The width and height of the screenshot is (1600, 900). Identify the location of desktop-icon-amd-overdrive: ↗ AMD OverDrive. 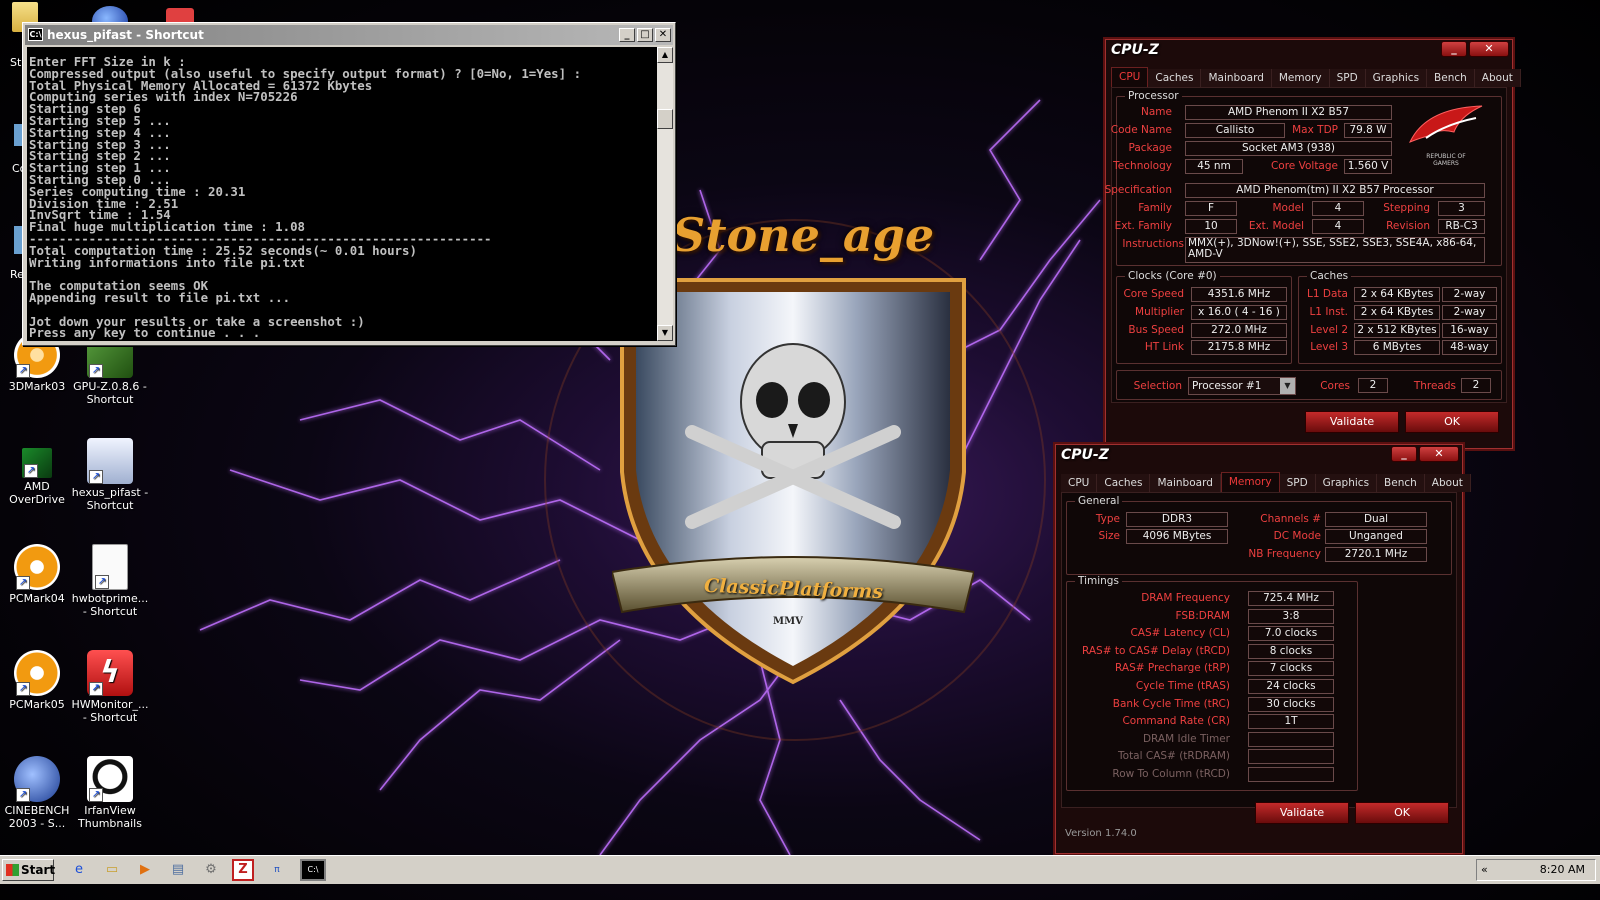
(38, 472).